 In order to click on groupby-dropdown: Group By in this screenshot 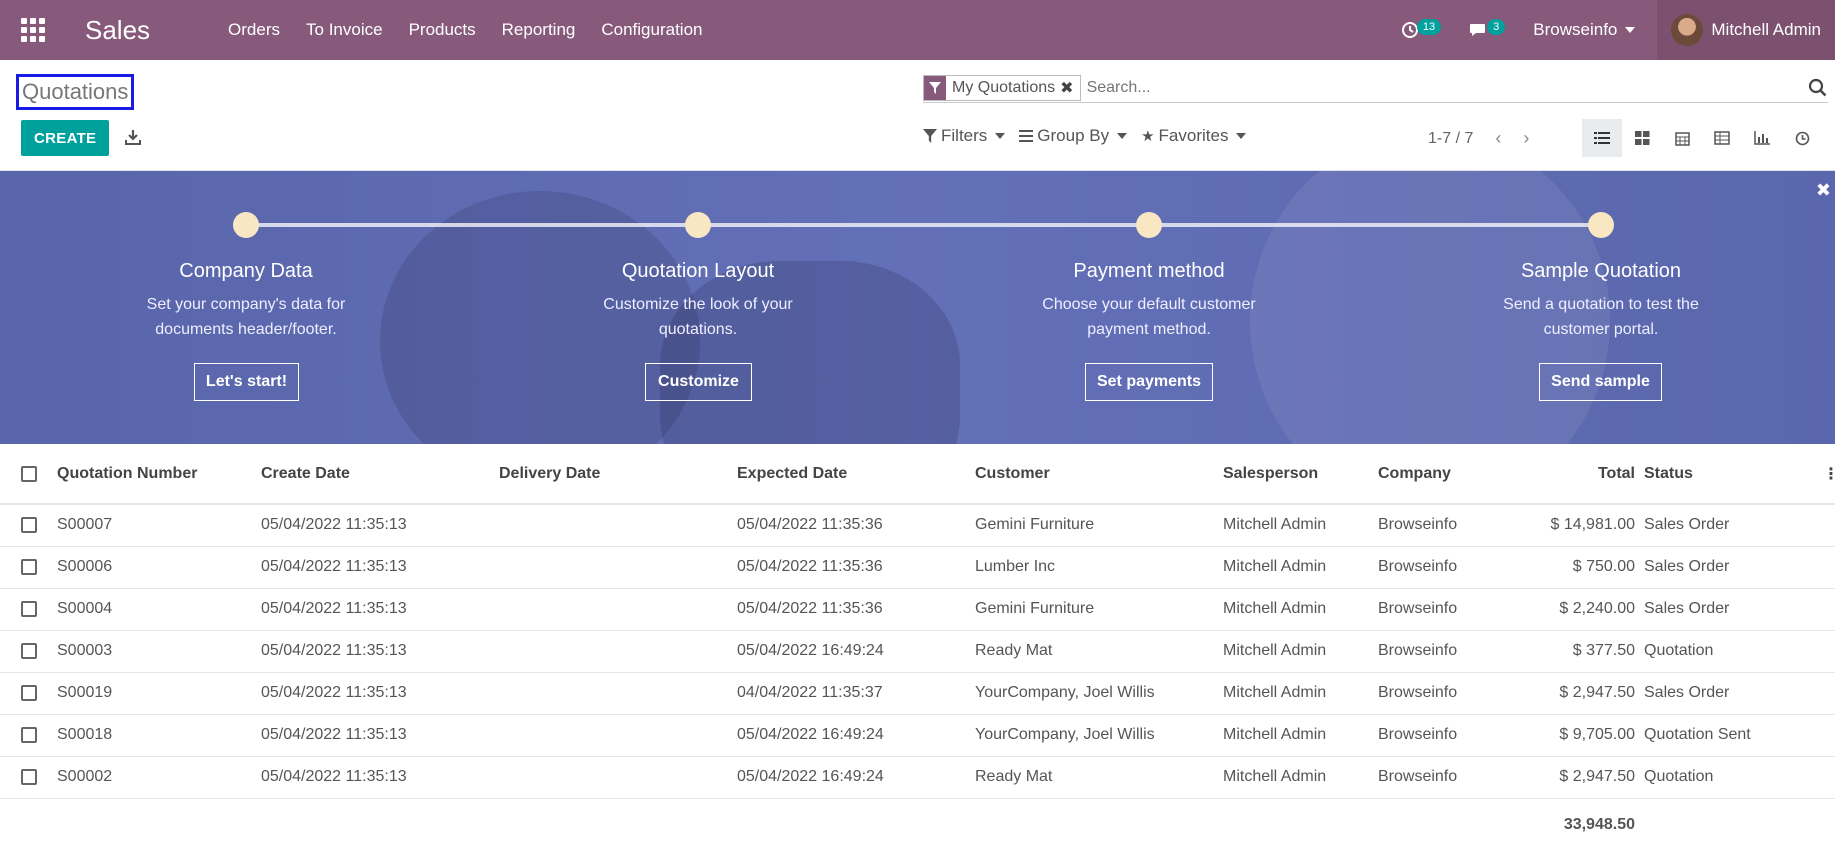, I will do `click(1073, 136)`.